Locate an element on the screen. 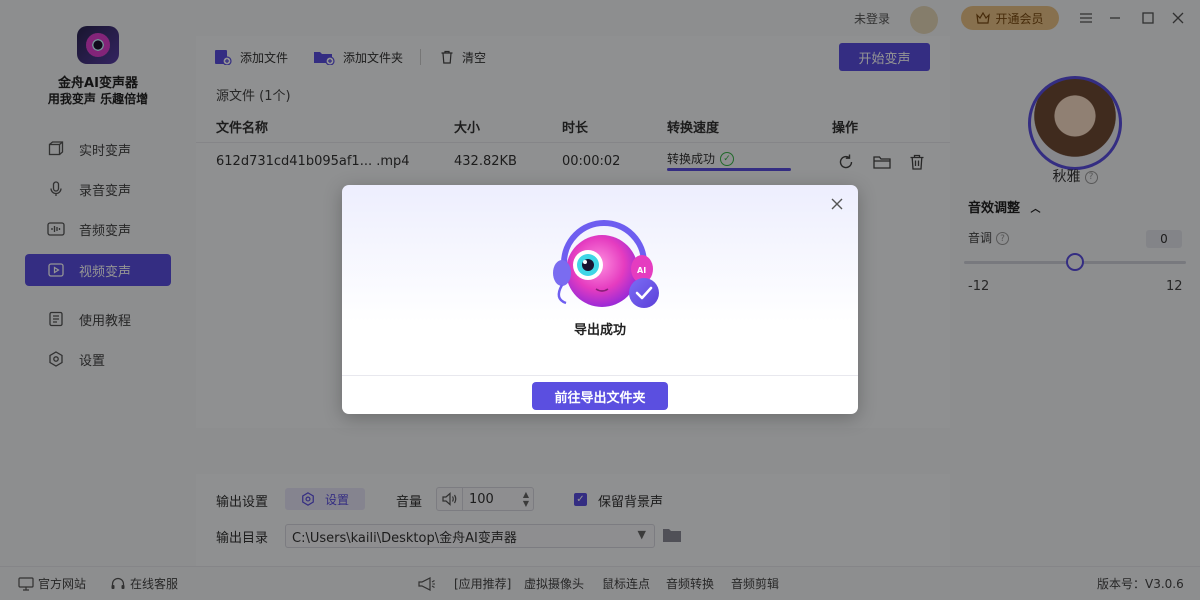 The image size is (1200, 600). close-icon is located at coordinates (837, 204).